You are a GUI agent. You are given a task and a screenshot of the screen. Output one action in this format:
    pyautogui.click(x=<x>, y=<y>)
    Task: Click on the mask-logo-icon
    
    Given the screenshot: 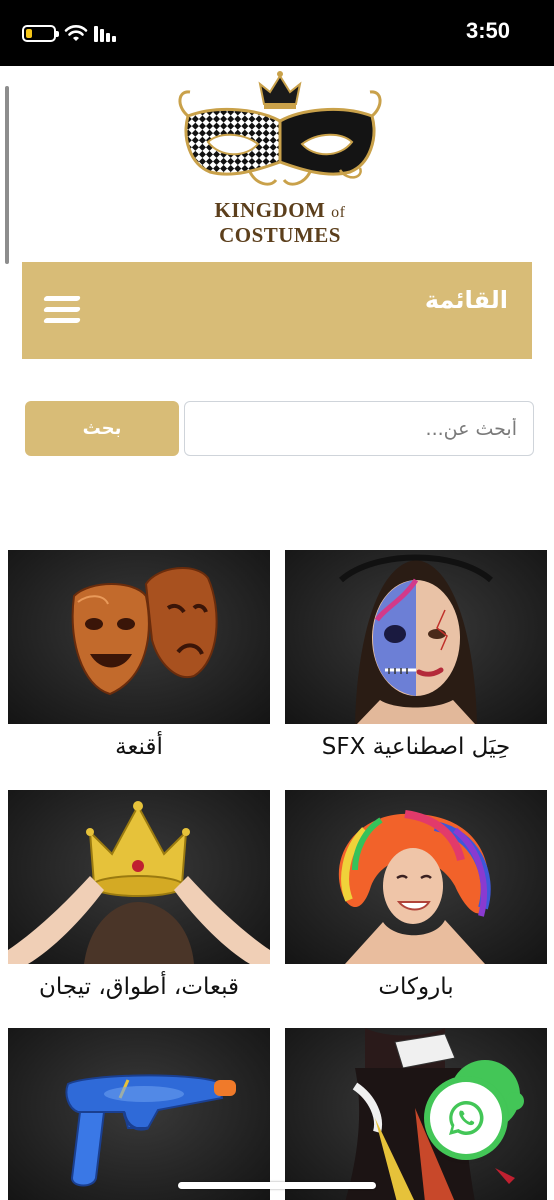 What is the action you would take?
    pyautogui.click(x=280, y=128)
    